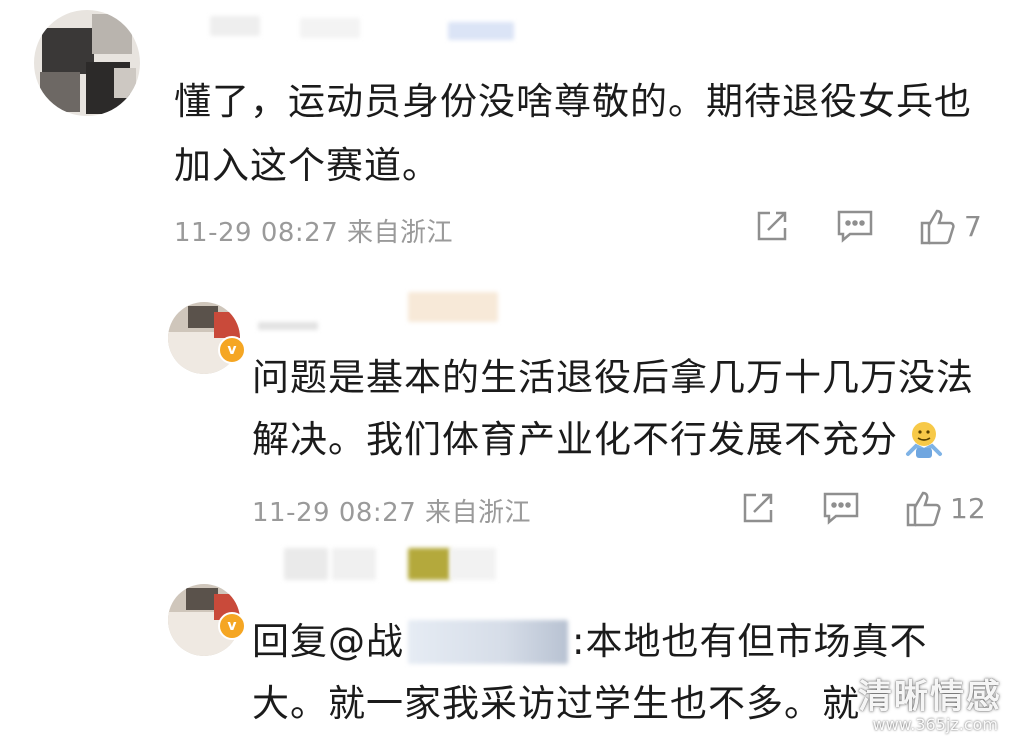 The width and height of the screenshot is (1014, 740). I want to click on like-button: 7, so click(950, 226).